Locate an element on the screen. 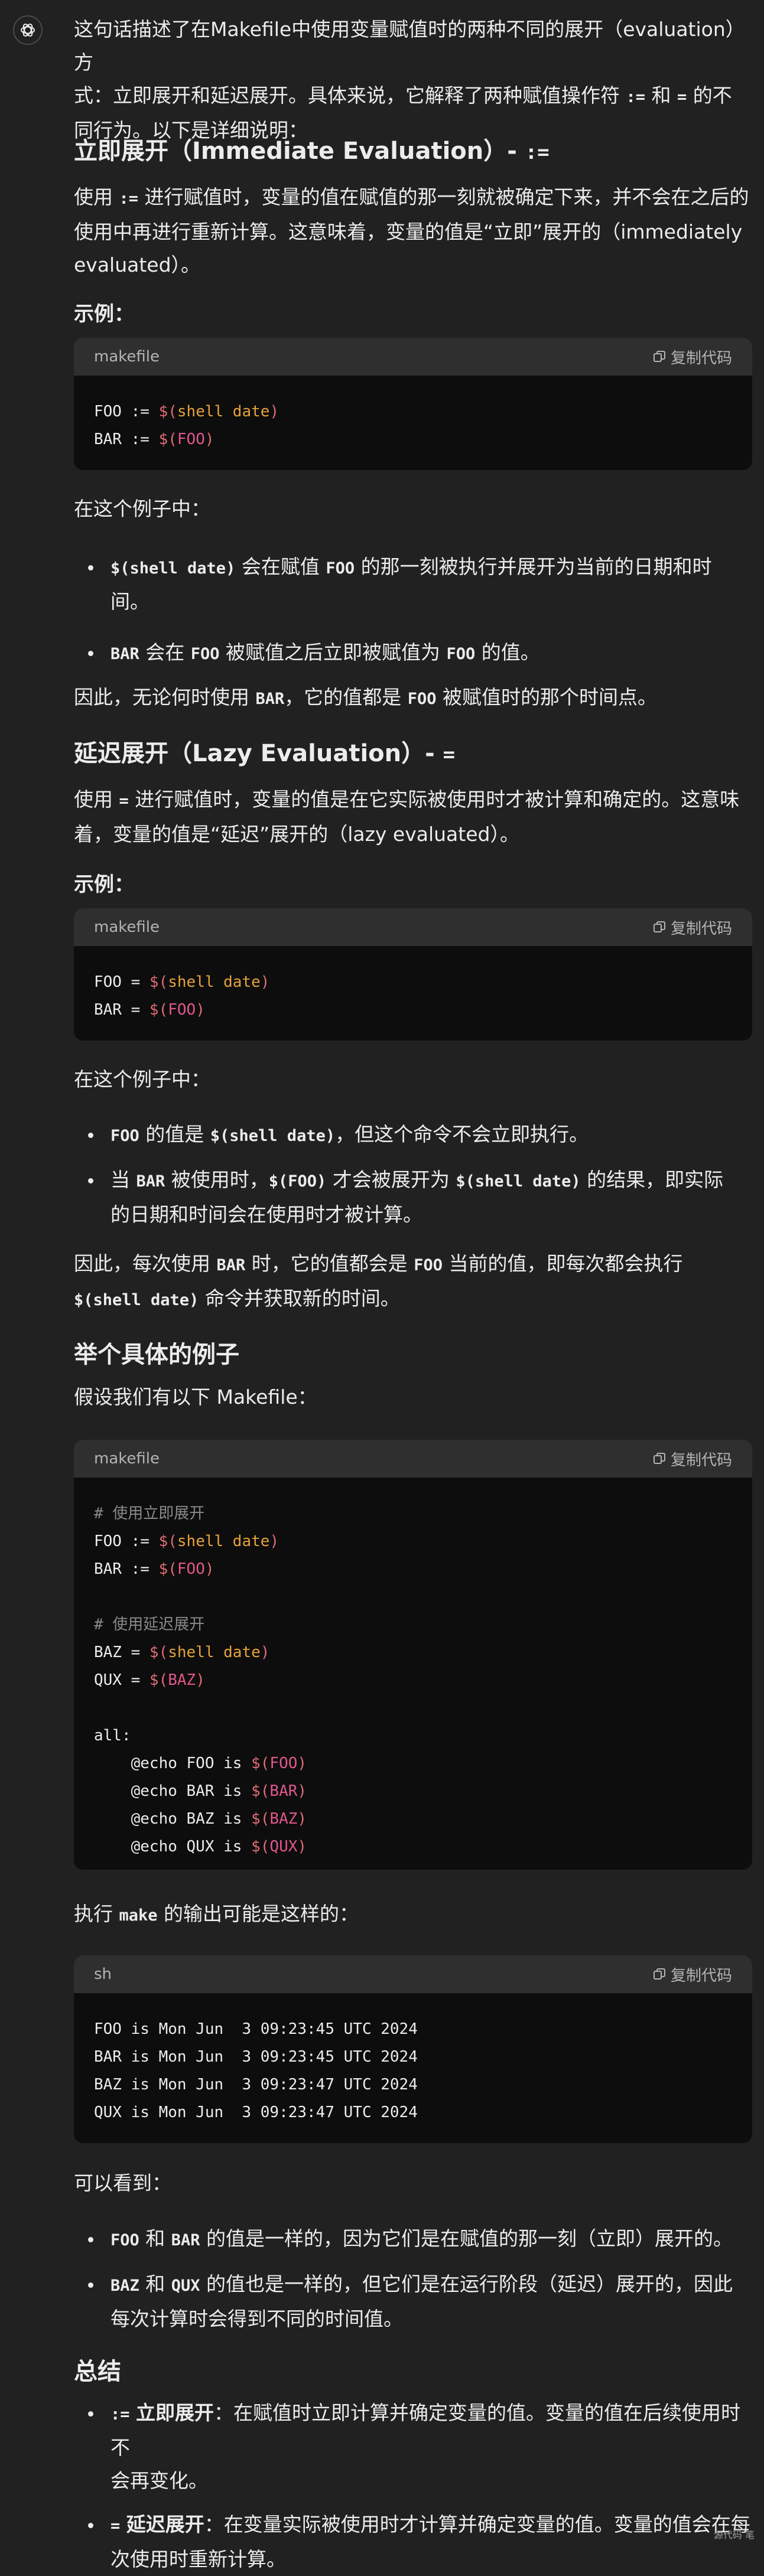 This screenshot has width=764, height=2576. openai-logo-icon is located at coordinates (28, 31).